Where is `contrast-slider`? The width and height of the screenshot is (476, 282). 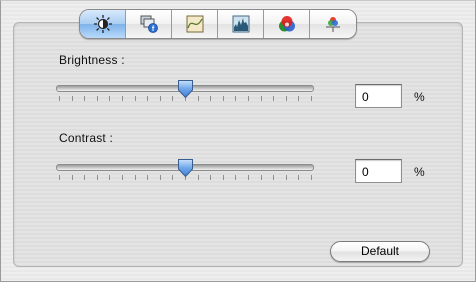
contrast-slider is located at coordinates (185, 173).